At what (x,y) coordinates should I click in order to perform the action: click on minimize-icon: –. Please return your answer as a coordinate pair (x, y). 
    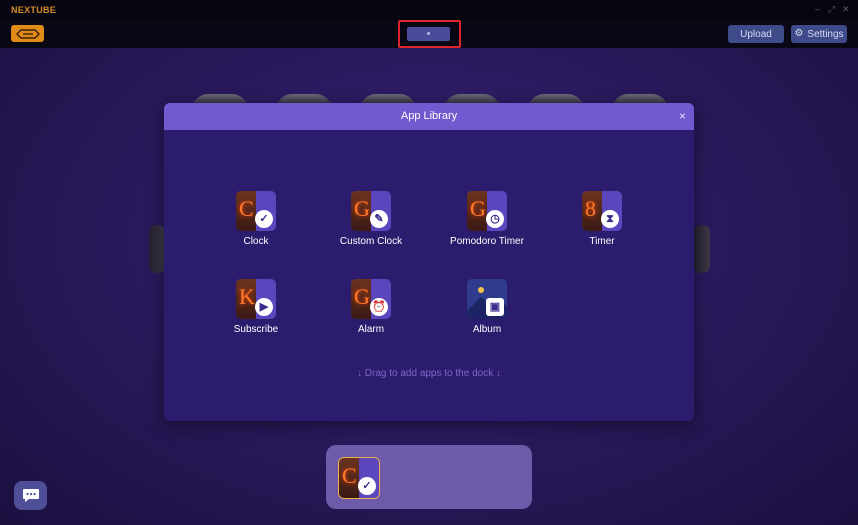
    Looking at the image, I should click on (817, 9).